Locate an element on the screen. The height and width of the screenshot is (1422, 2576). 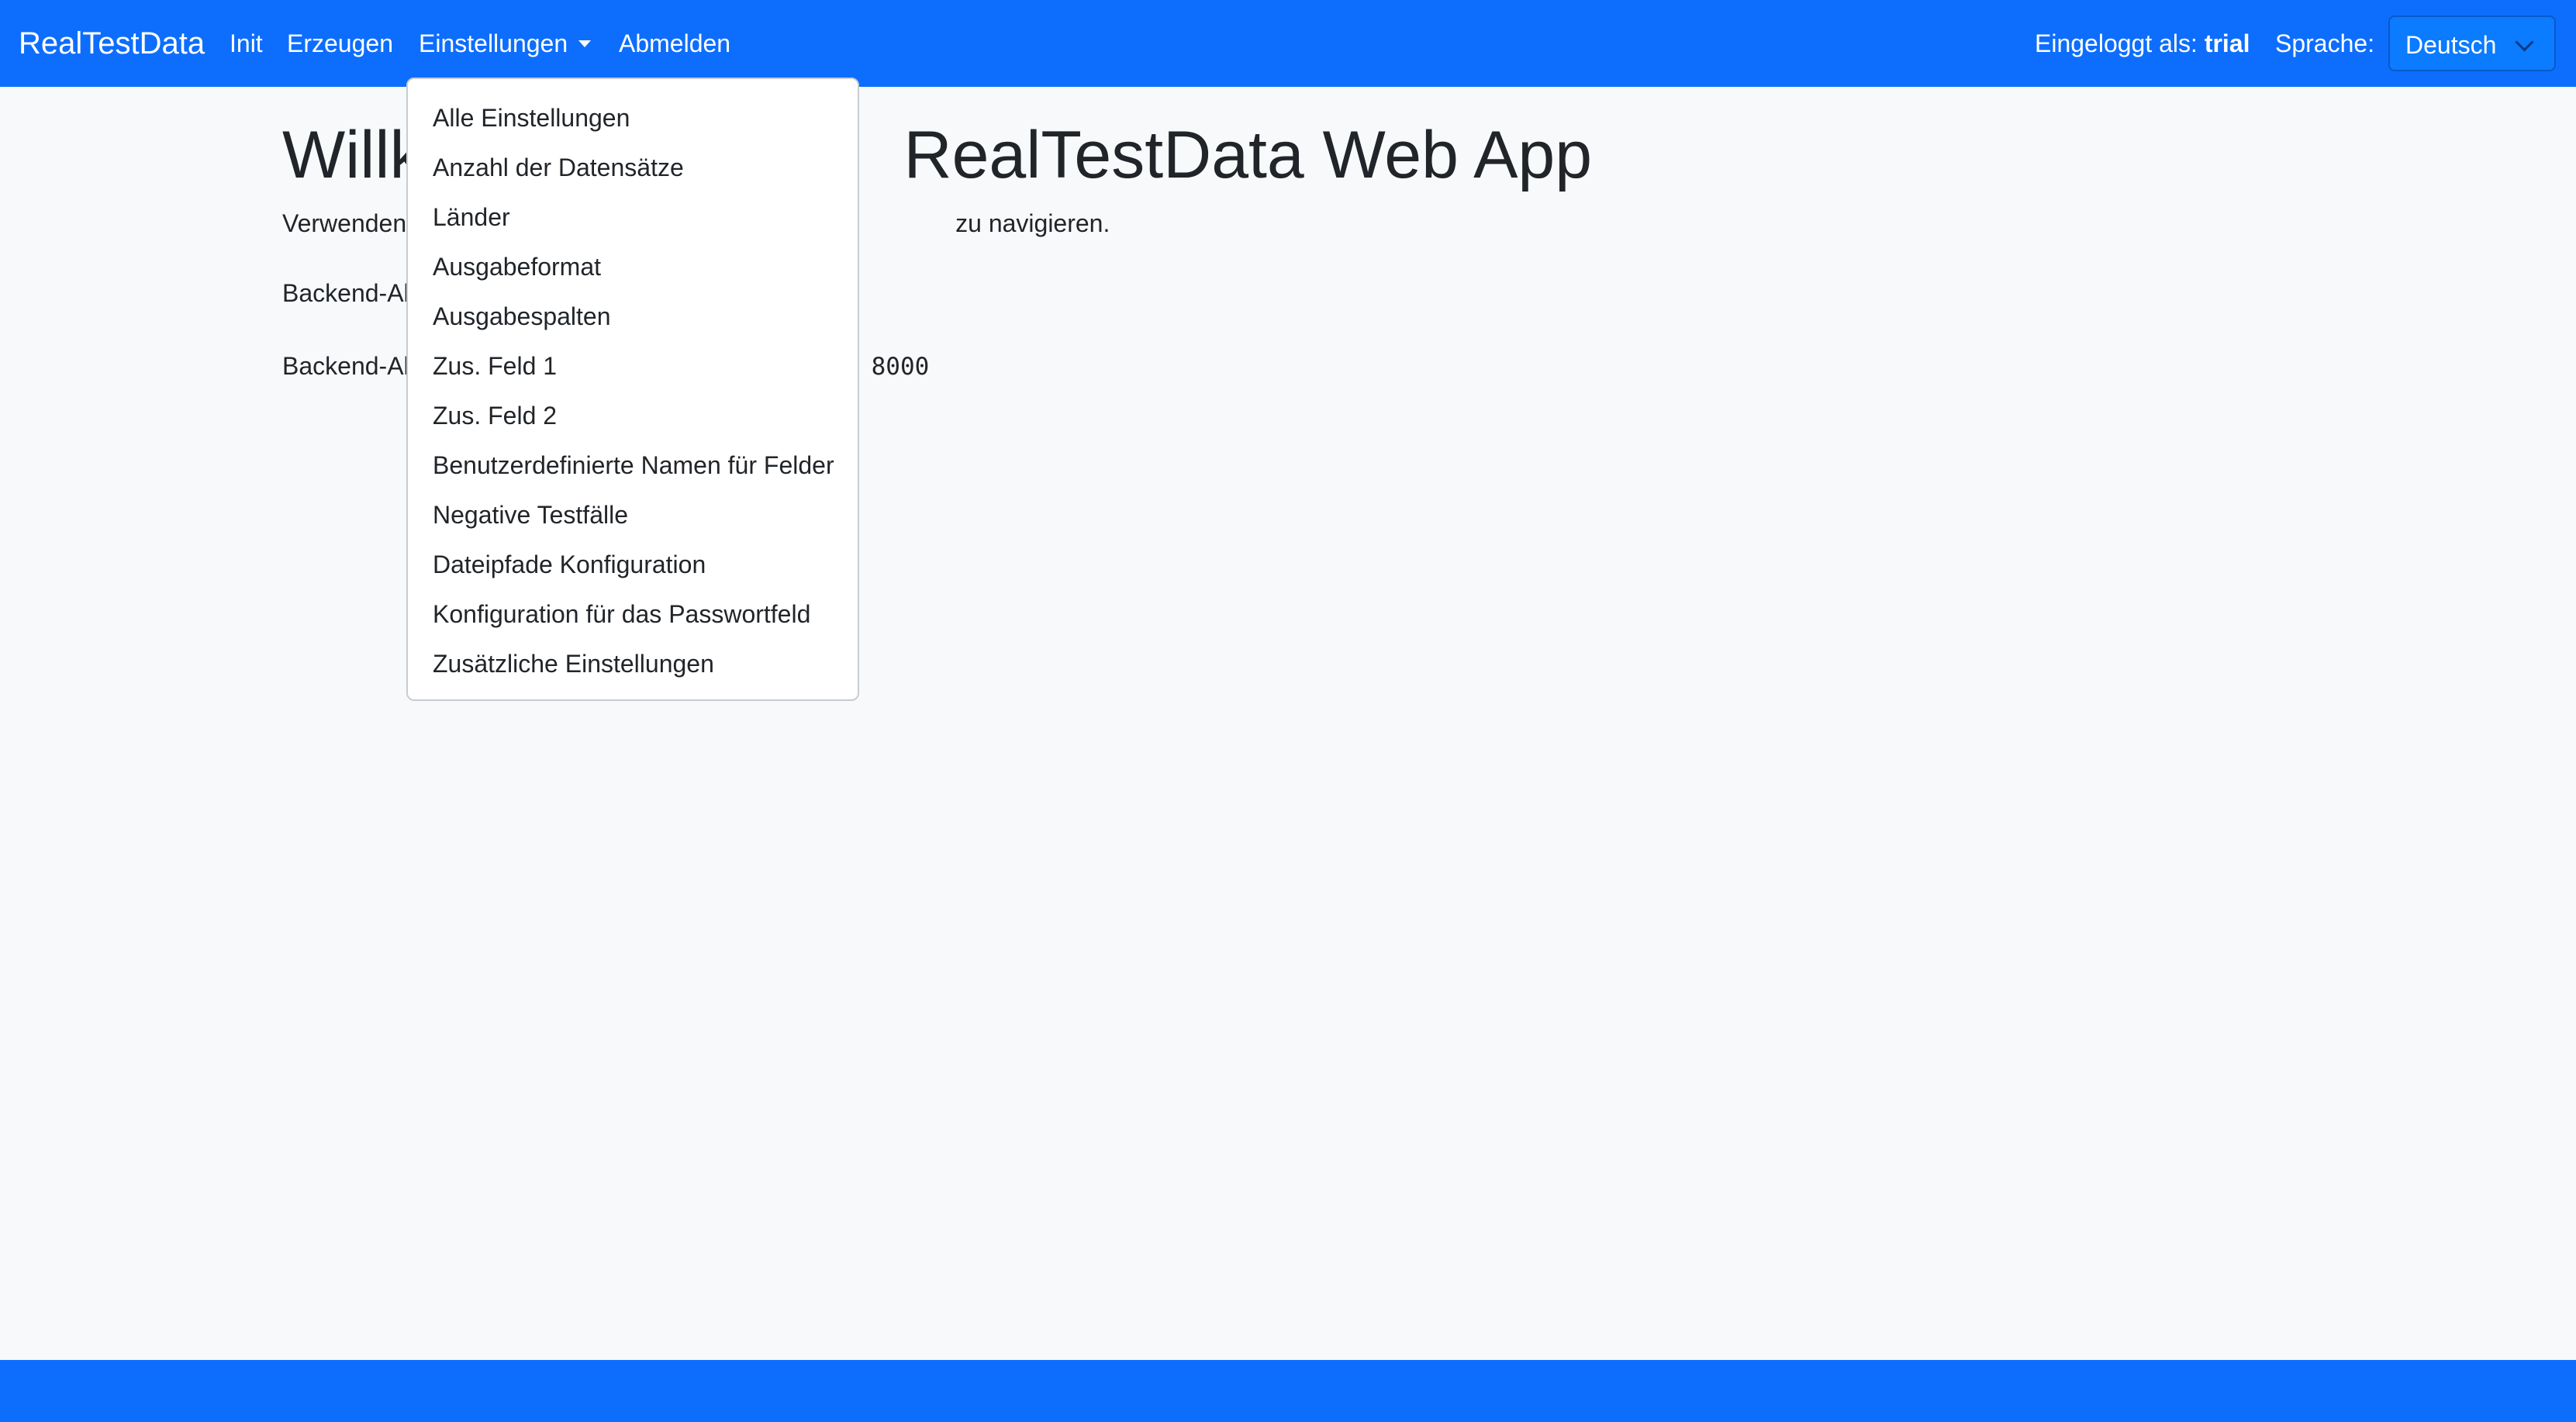
backend-api-label-2: Backend-Al is located at coordinates (346, 366).